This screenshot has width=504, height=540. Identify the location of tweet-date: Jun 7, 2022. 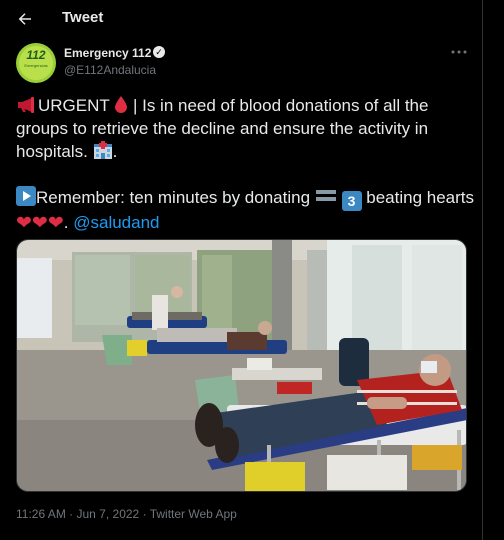
(108, 514).